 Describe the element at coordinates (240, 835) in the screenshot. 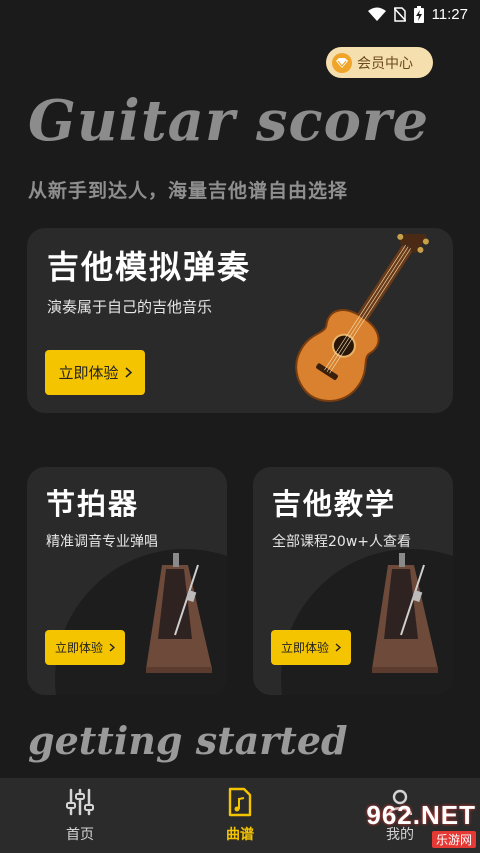

I see `tab-scores-label: 曲谱` at that location.